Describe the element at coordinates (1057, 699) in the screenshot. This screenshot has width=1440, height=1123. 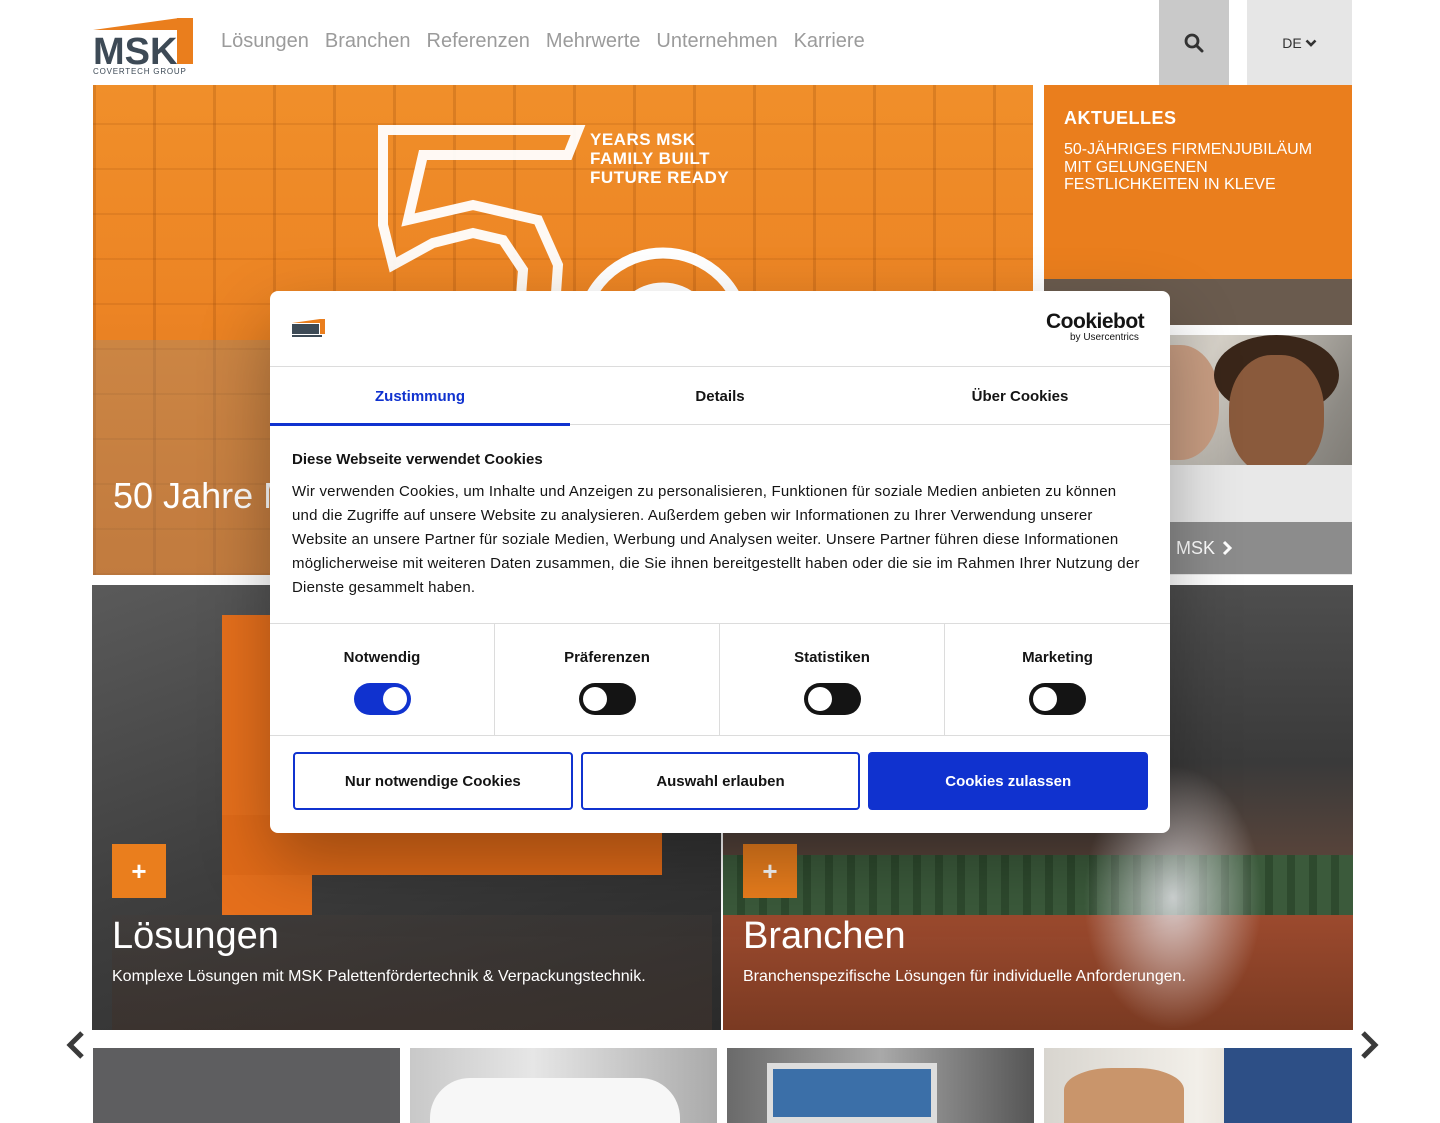
I see `toggle-marketing` at that location.